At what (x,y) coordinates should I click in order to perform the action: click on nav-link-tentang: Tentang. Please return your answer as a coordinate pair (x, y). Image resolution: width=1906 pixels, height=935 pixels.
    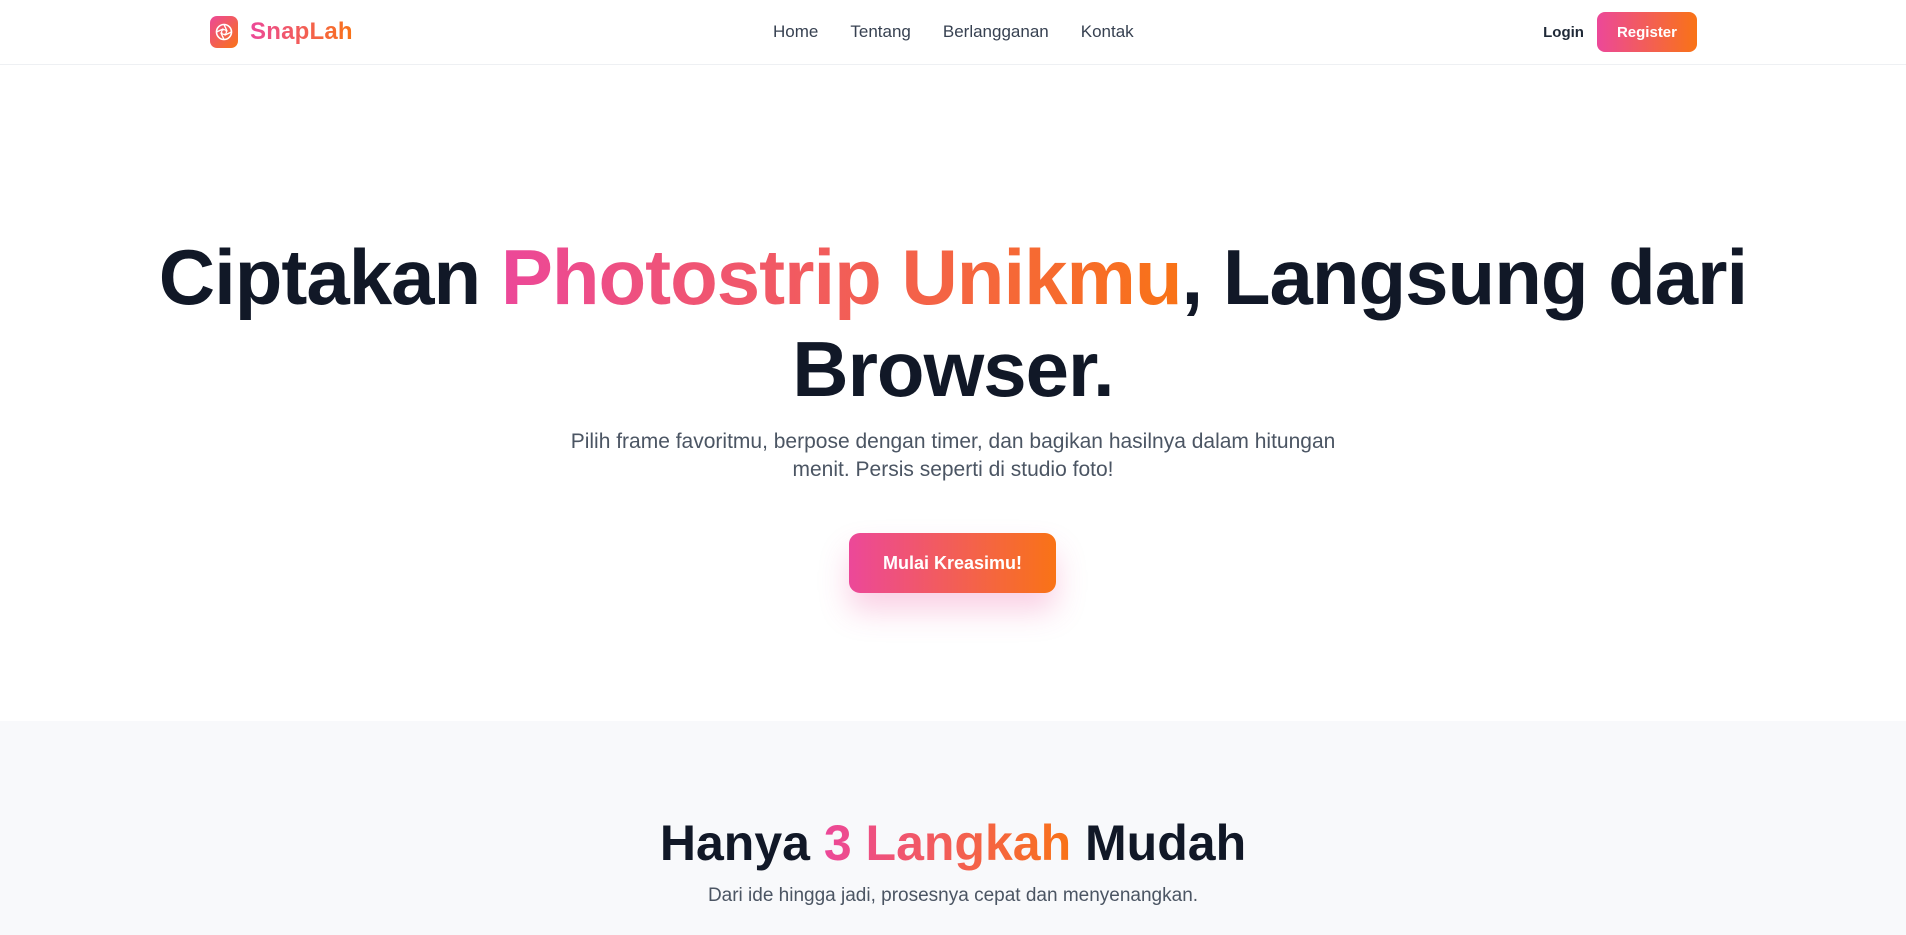
    Looking at the image, I should click on (880, 32).